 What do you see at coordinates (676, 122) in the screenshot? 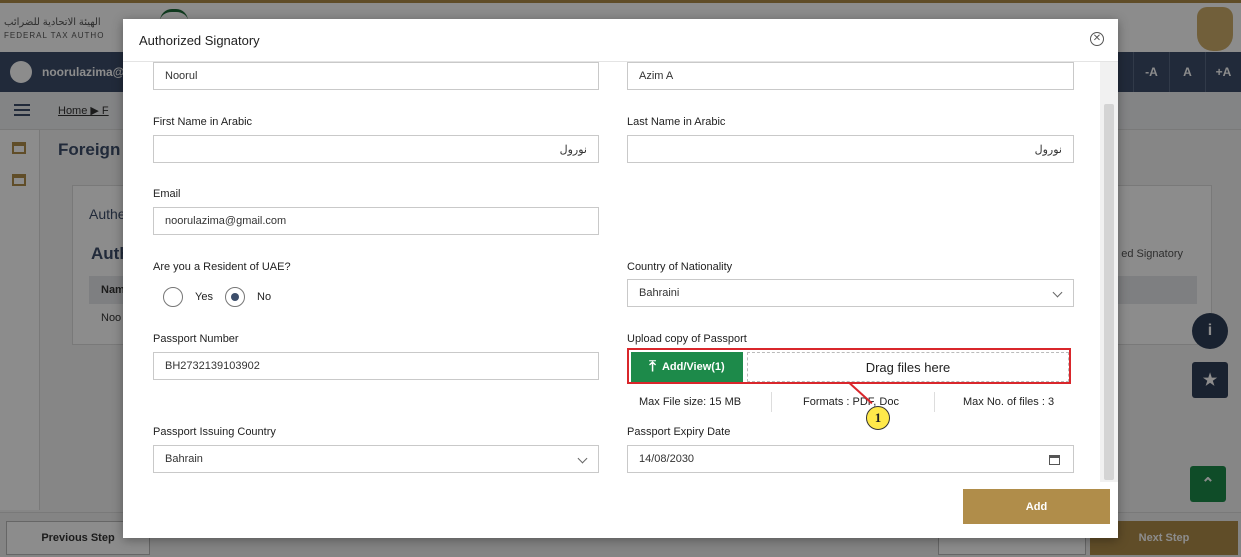
I see `last-name-arabic-label: Last Name in Arabic` at bounding box center [676, 122].